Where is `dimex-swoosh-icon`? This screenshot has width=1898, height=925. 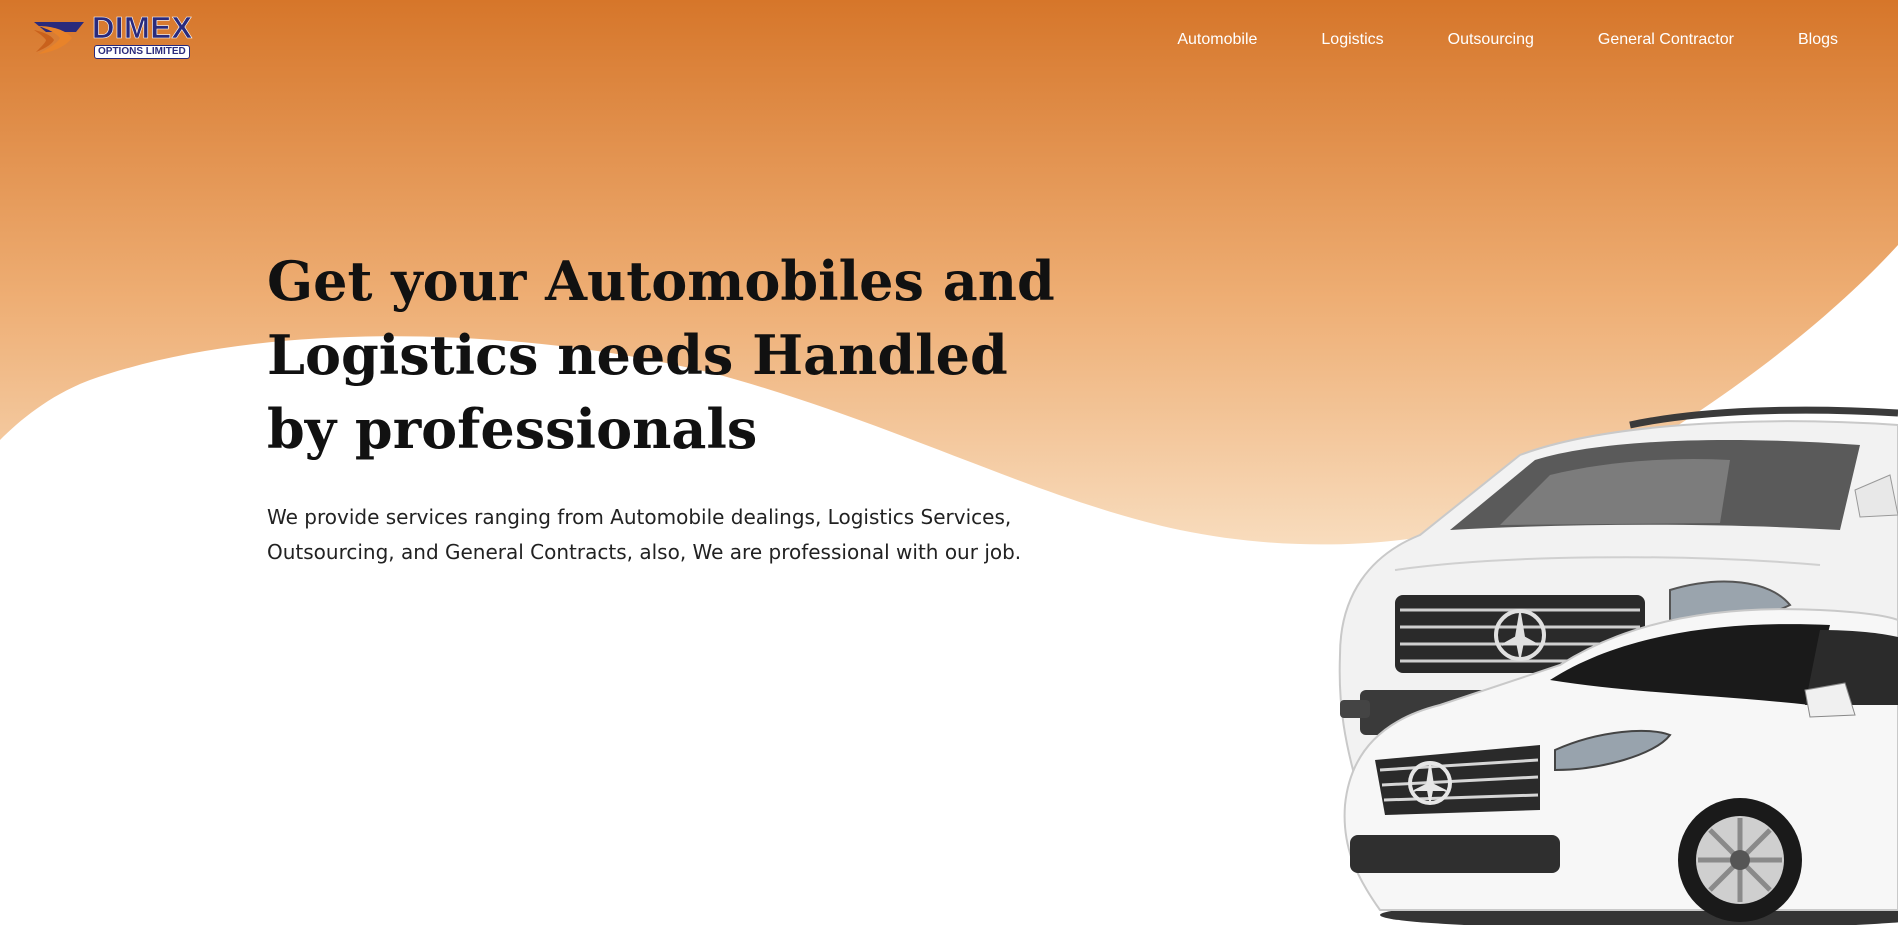 dimex-swoosh-icon is located at coordinates (59, 38).